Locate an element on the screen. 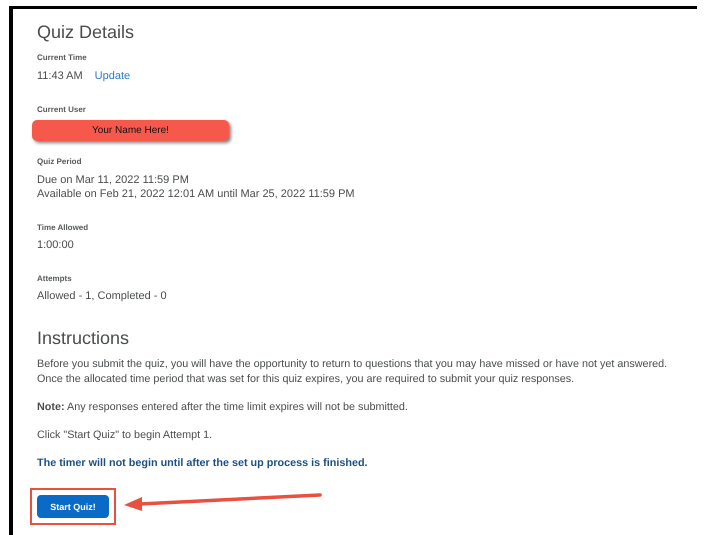 The image size is (704, 535). time-allowed-value: 1:00:00 is located at coordinates (55, 245).